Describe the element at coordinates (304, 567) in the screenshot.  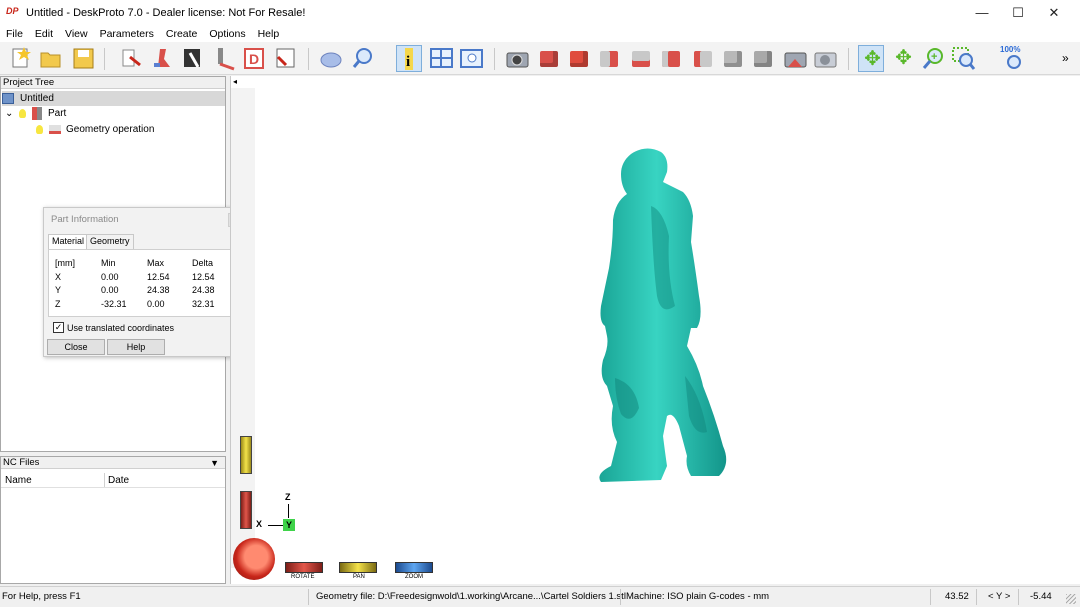
I see `rotate-thumbwheel` at that location.